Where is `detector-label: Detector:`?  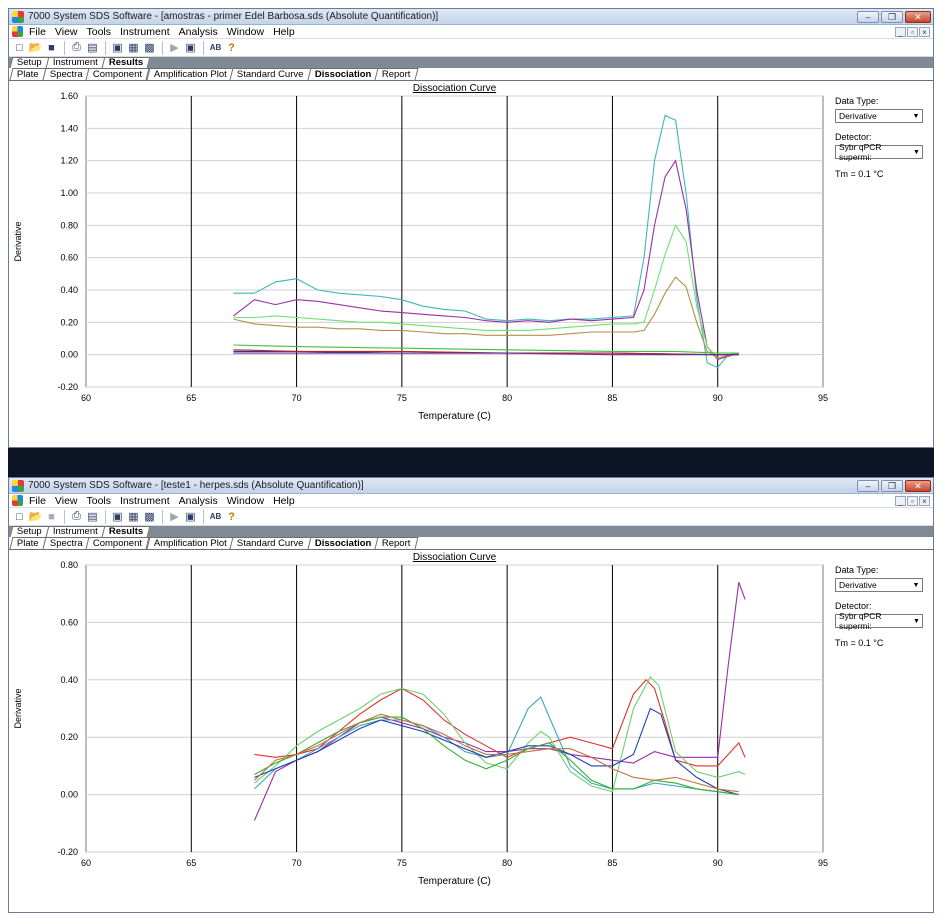
detector-label: Detector: is located at coordinates (853, 606).